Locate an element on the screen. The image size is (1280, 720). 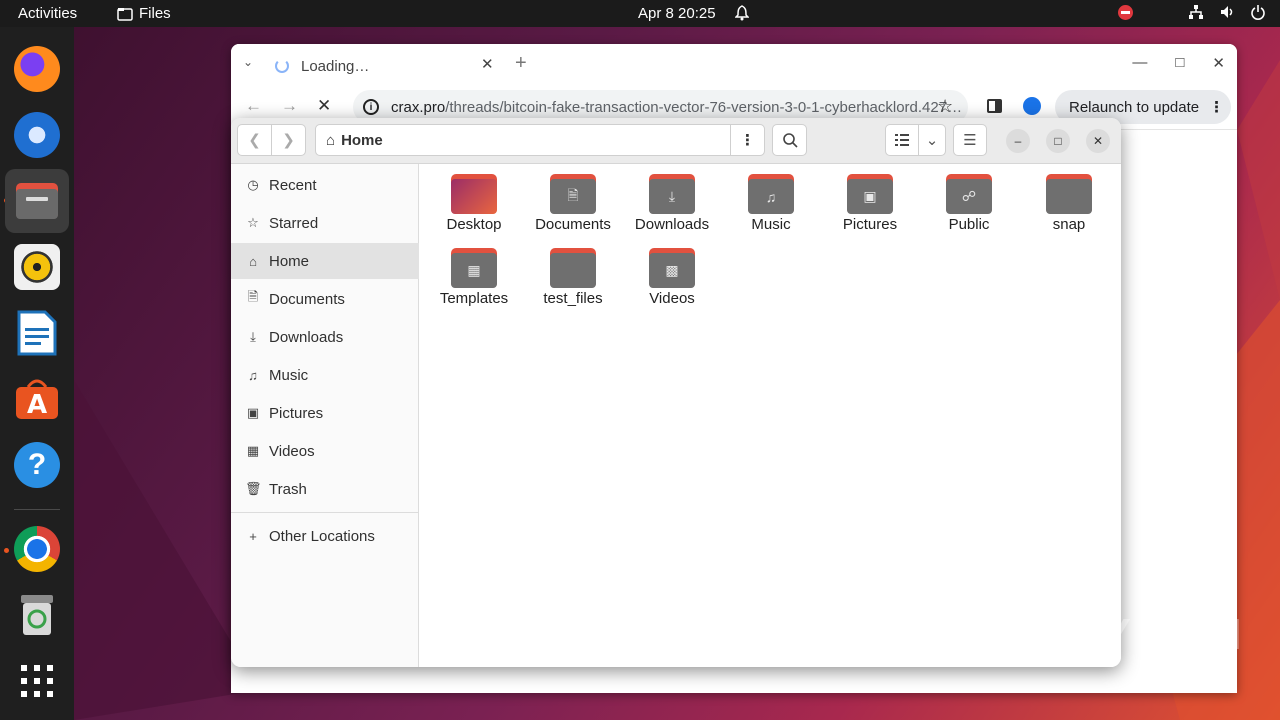
sidebar-item-documents: 🗎 Documents is located at coordinates (325, 299).